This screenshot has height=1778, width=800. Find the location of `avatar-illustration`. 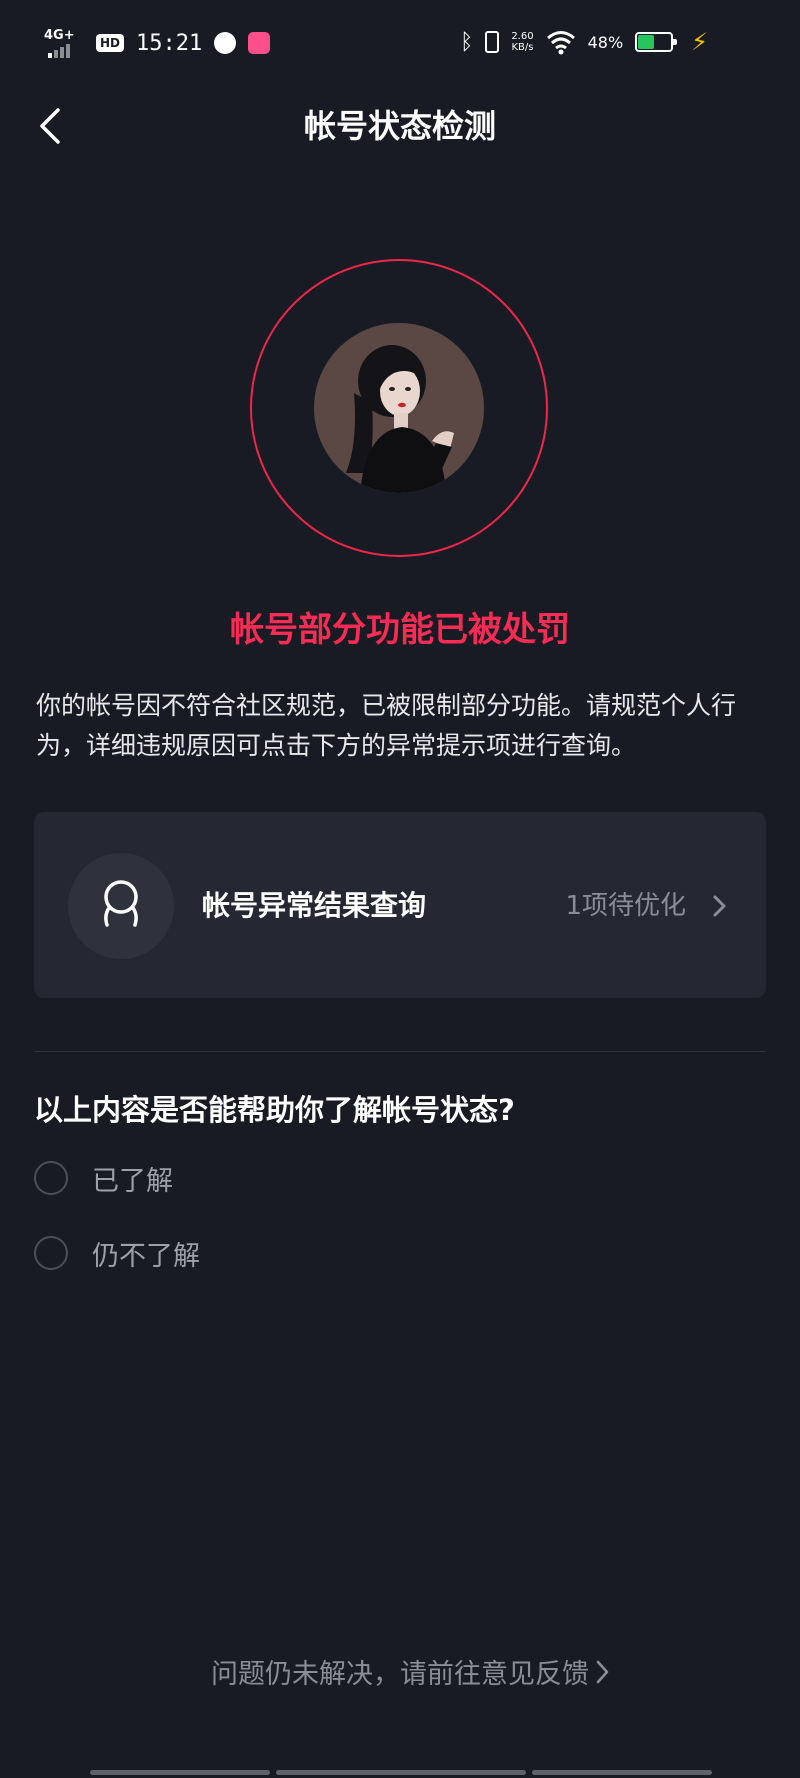

avatar-illustration is located at coordinates (399, 408).